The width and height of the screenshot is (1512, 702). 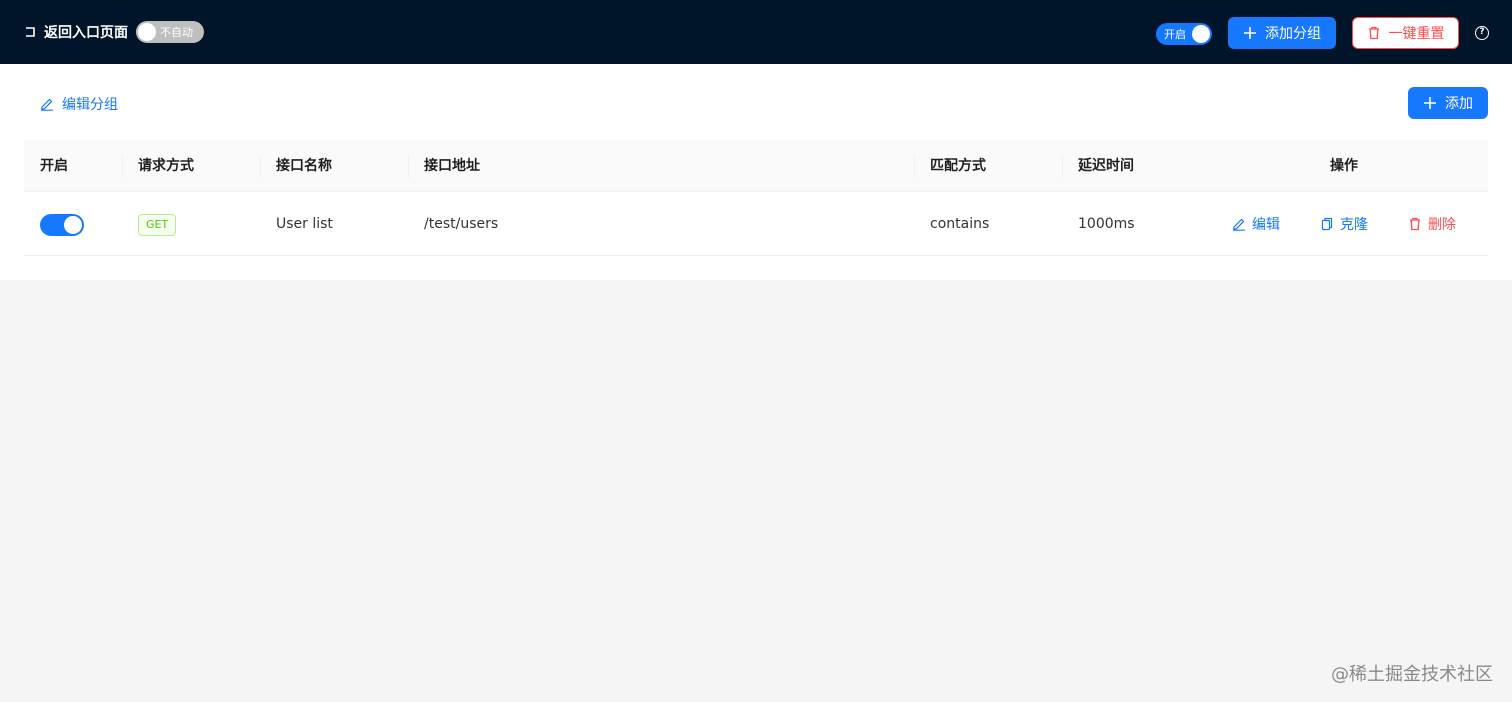 I want to click on clone-rule-button: 克隆, so click(x=1344, y=224).